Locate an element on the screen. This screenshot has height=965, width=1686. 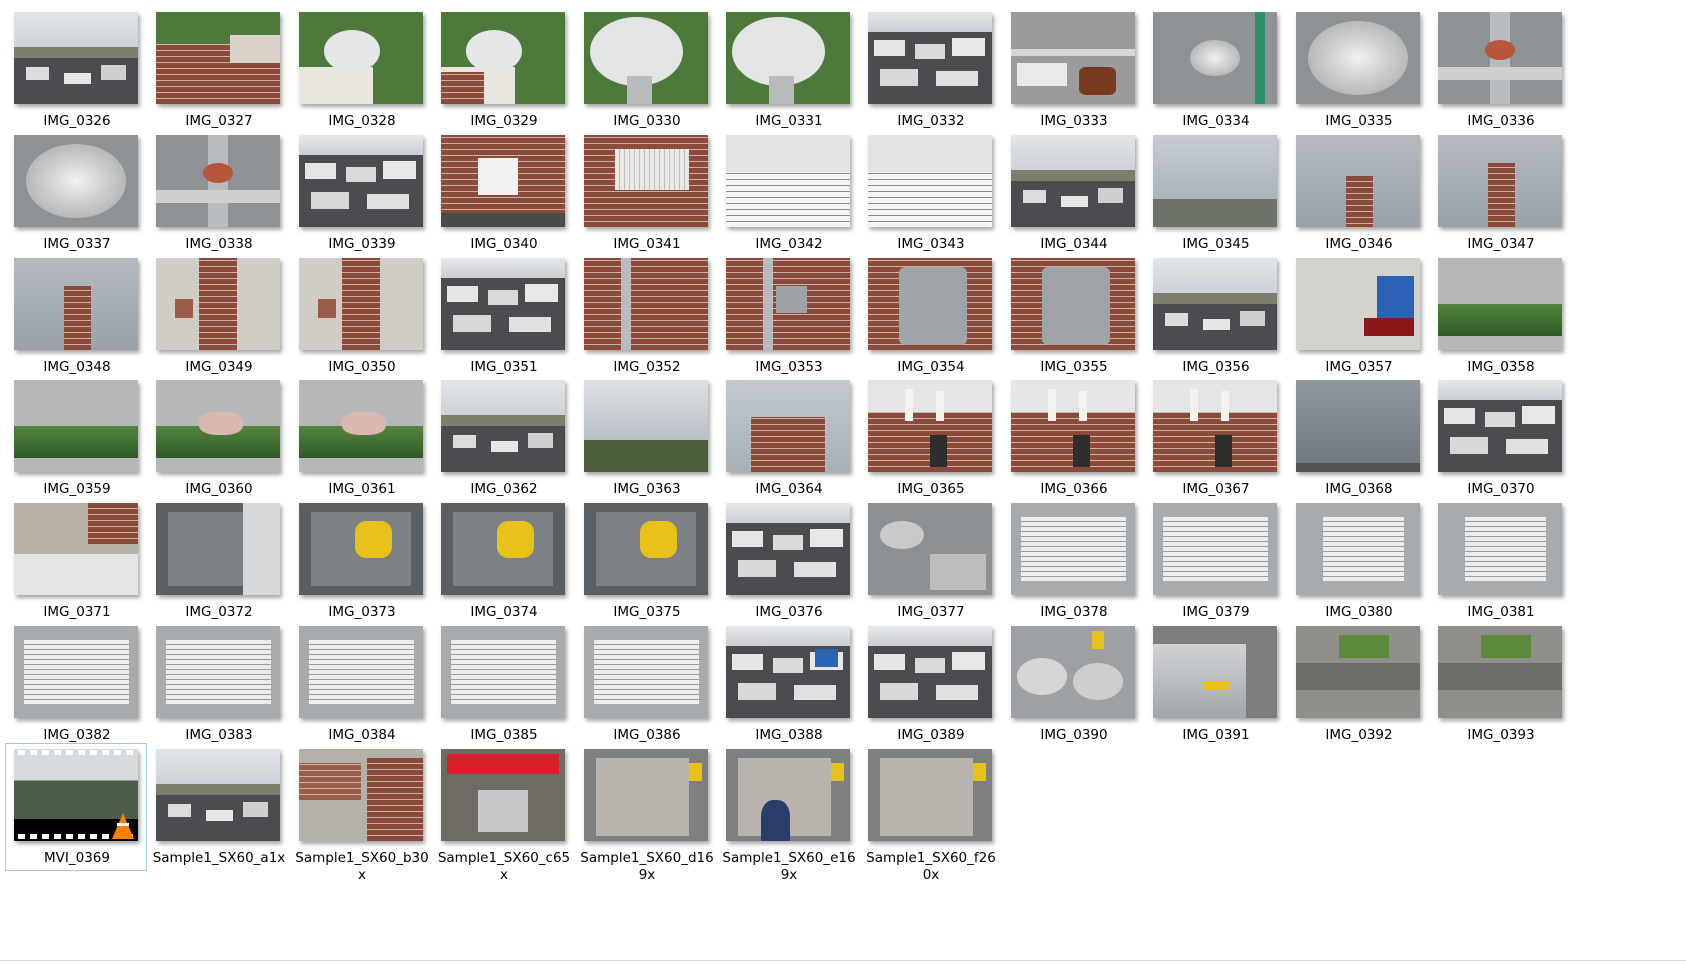
file-item: IMG_0349 is located at coordinates (218, 316).